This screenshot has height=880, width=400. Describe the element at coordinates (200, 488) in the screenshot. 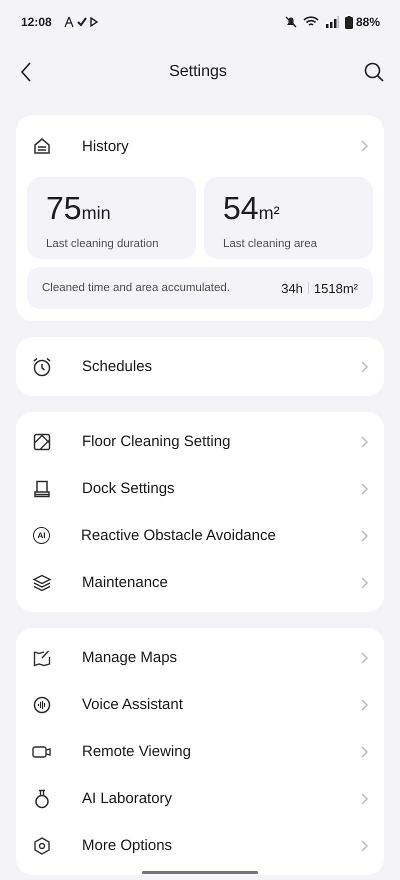

I see `settings-item: Dock Settings` at that location.